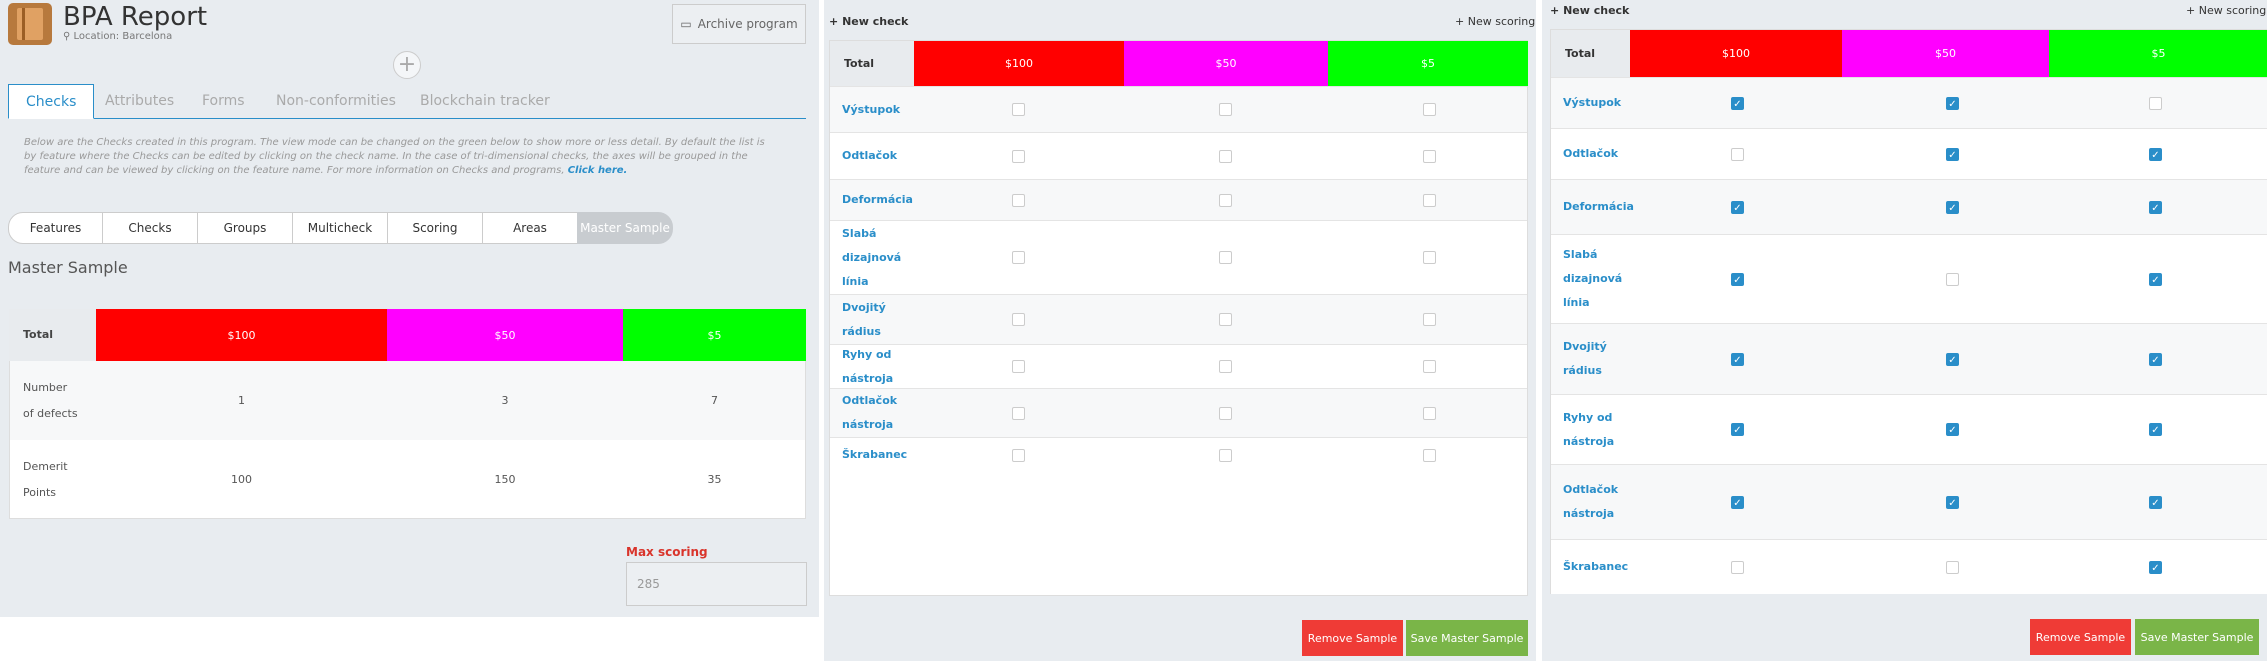 The image size is (2267, 661). I want to click on add-icon: +, so click(407, 65).